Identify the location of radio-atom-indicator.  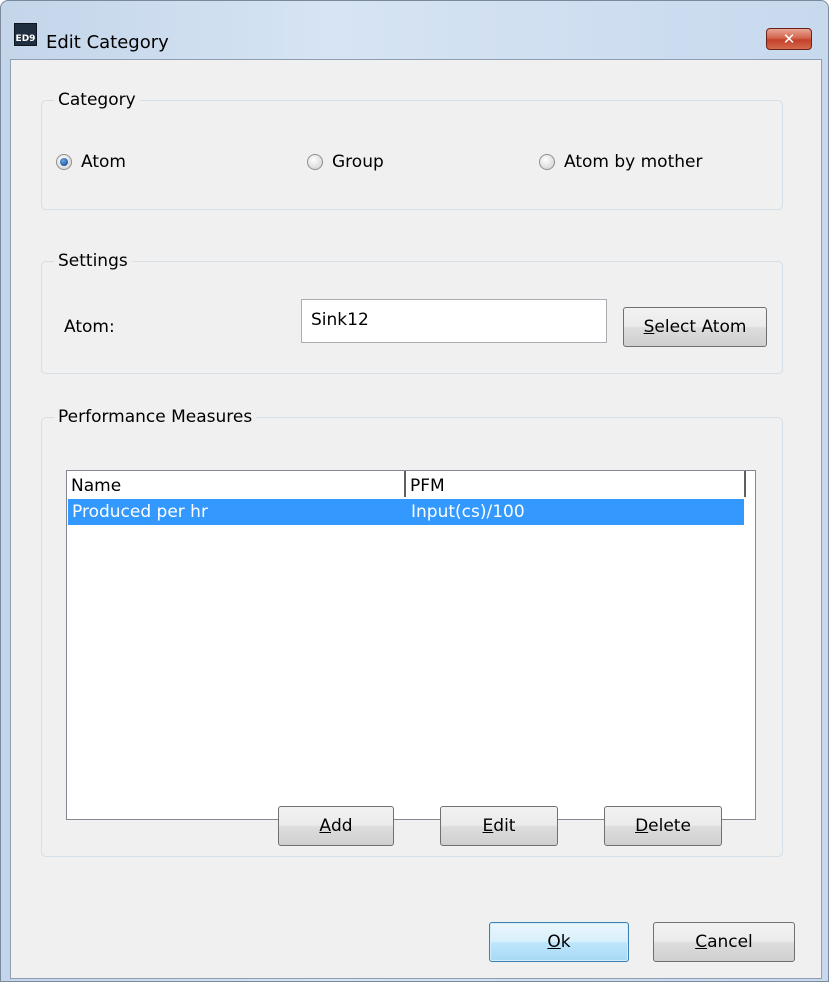
(64, 162).